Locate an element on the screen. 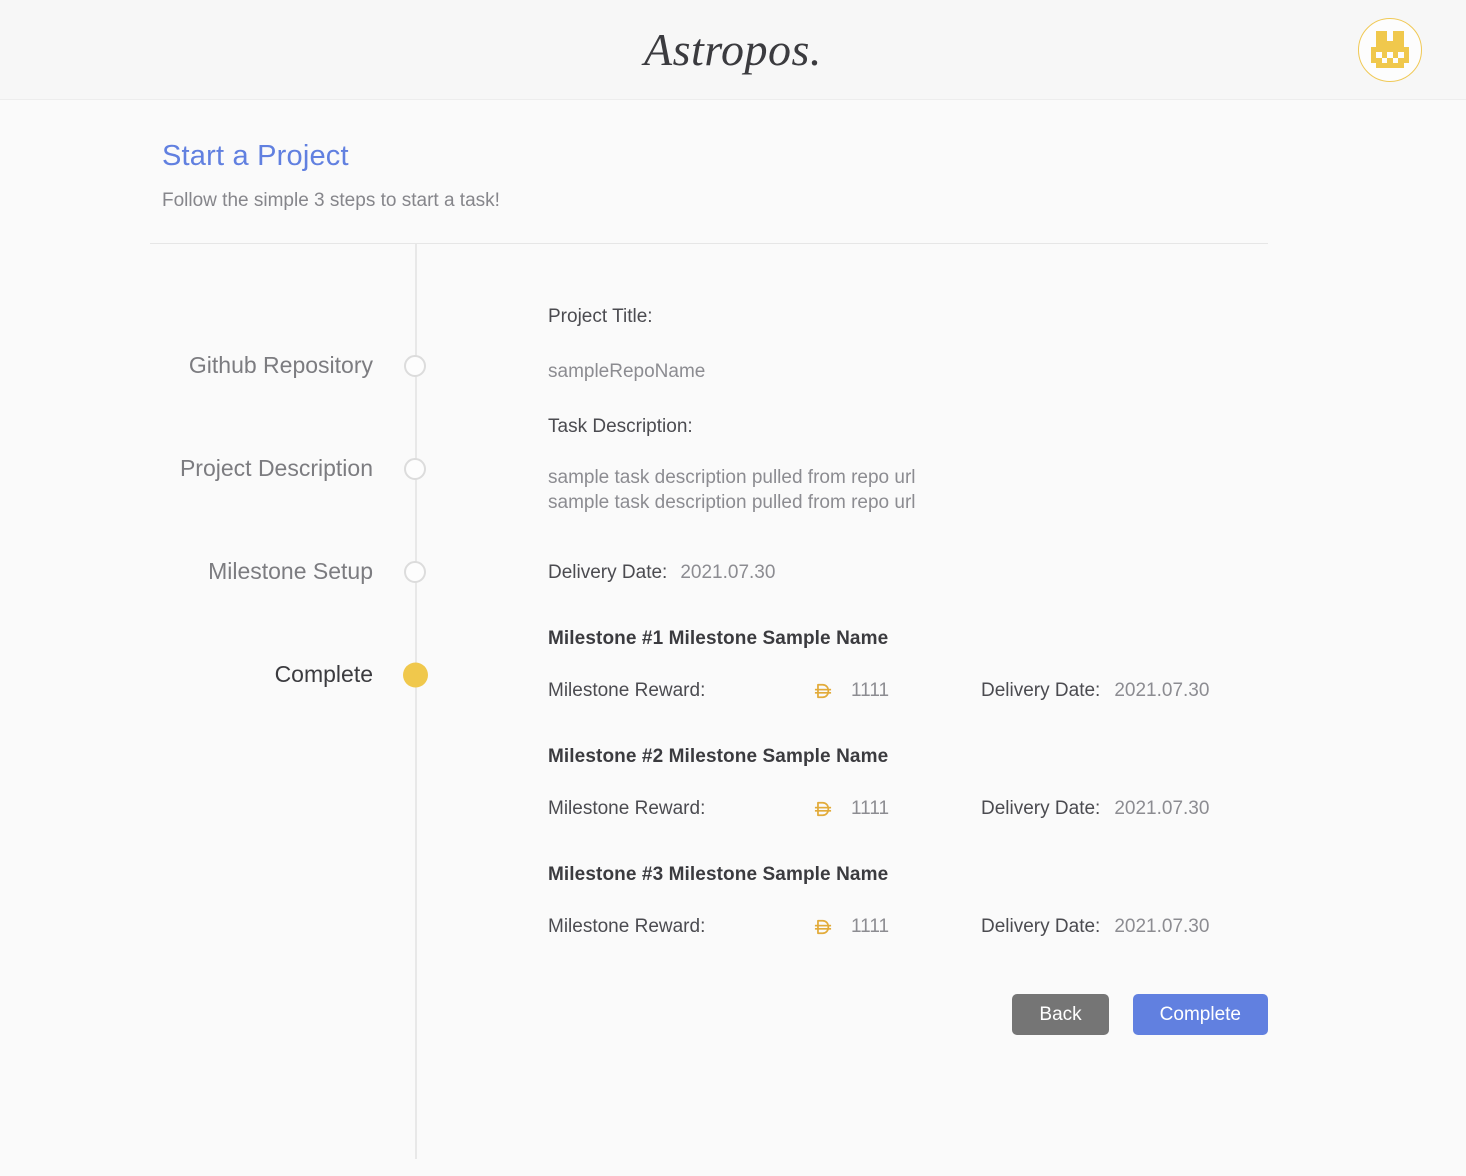  step-project-description: Project Description is located at coordinates (213, 468).